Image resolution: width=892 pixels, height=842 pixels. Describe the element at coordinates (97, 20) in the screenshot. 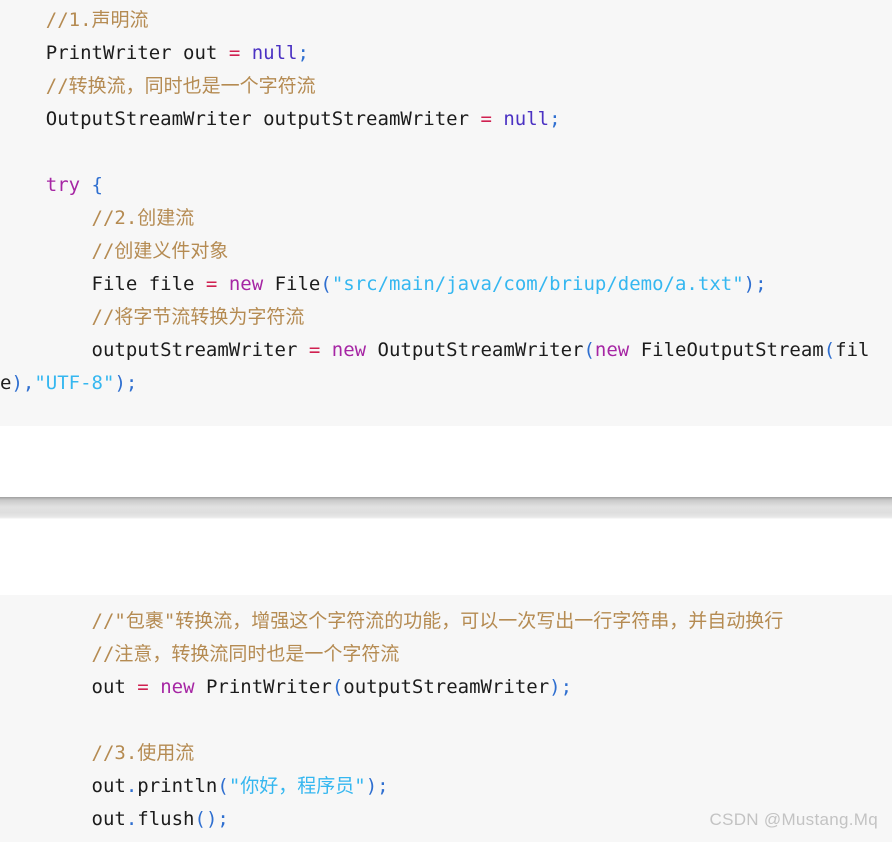

I see `token-comment: //1.声明流` at that location.